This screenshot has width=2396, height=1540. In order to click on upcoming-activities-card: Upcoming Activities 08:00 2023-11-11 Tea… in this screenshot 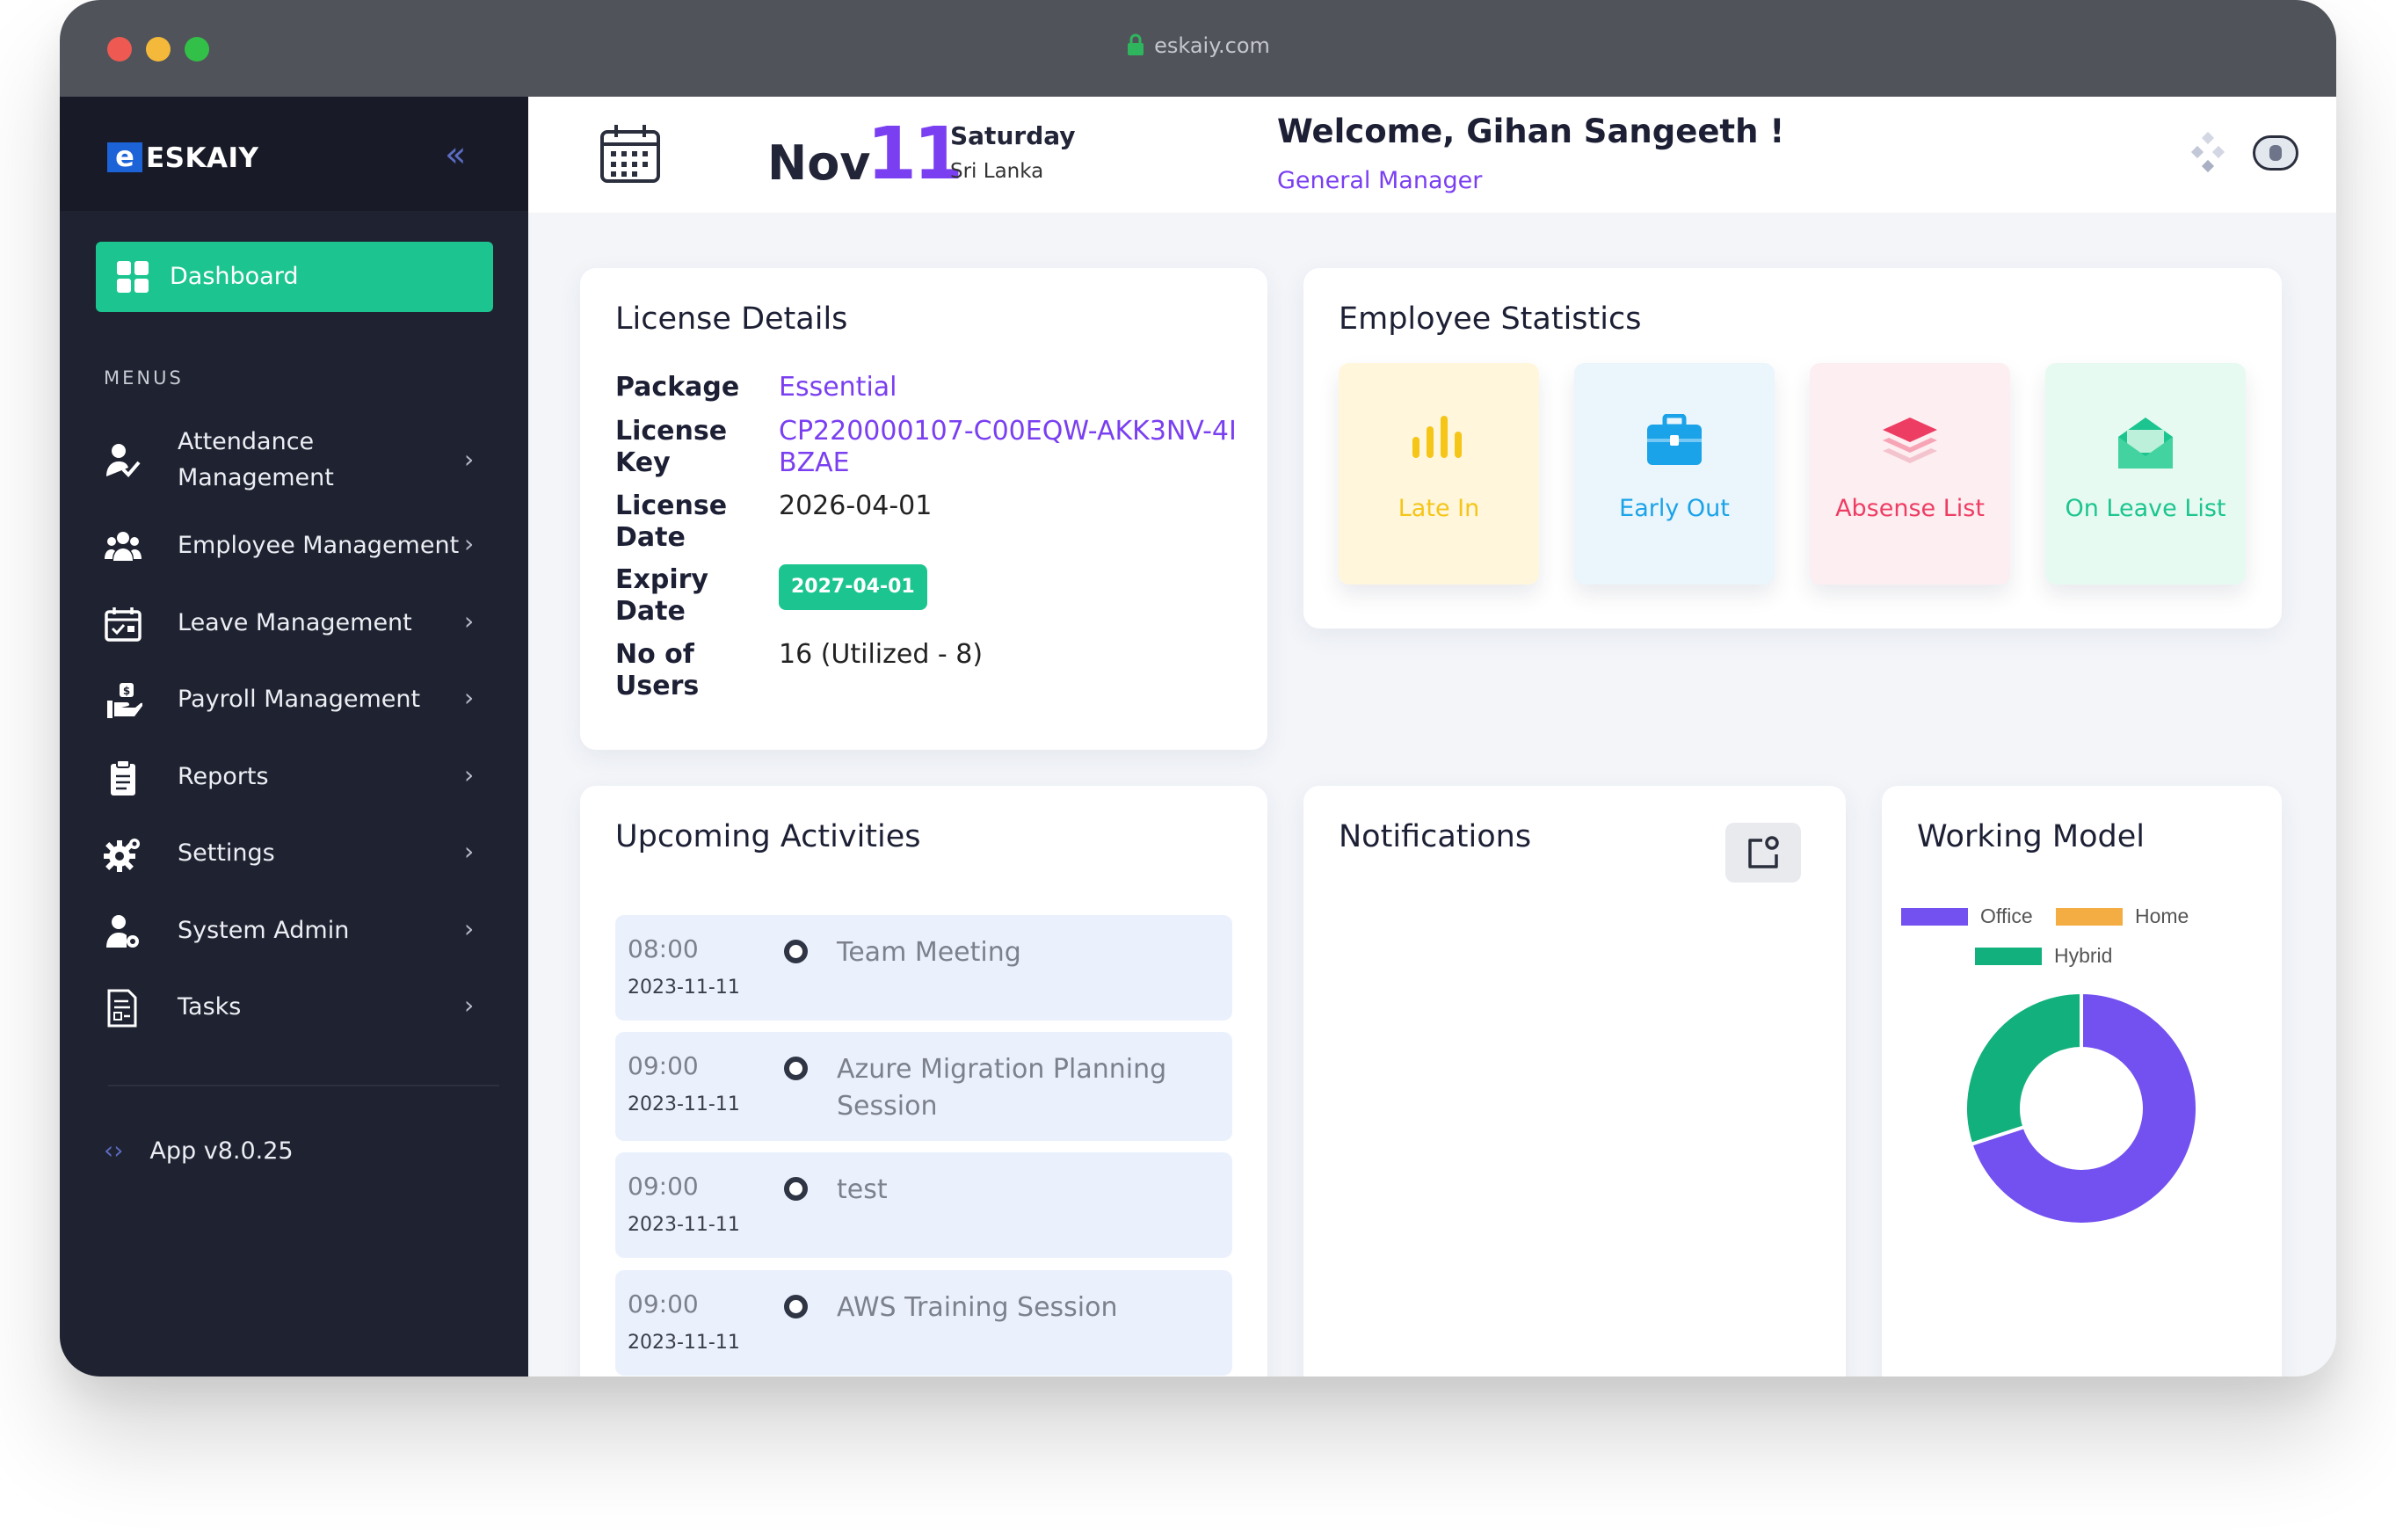, I will do `click(923, 1081)`.